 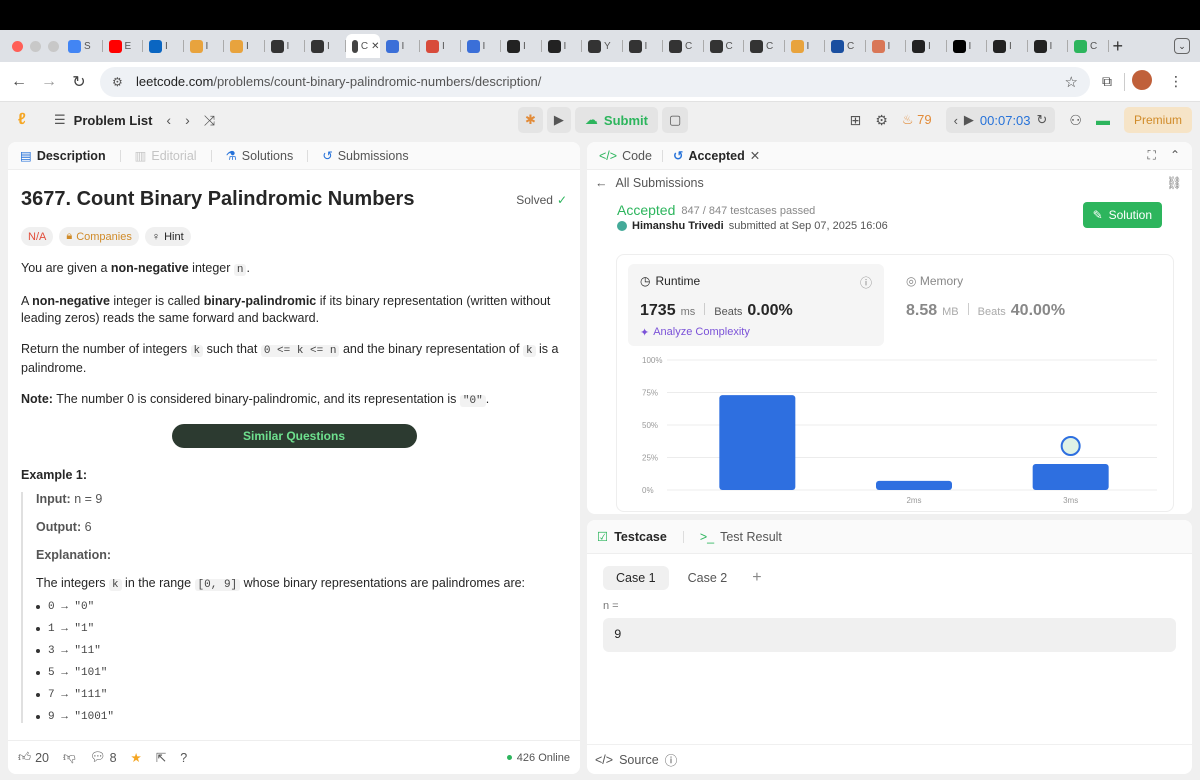 I want to click on all-submissions-link: All Submissions, so click(x=660, y=183).